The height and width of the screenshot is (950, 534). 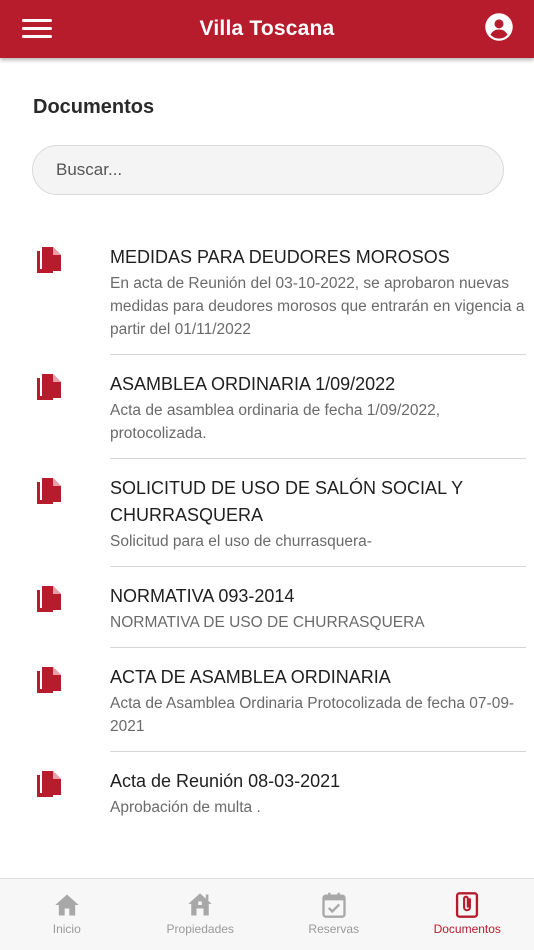 What do you see at coordinates (202, 596) in the screenshot?
I see `document-title: NORMATIVA 093-2014` at bounding box center [202, 596].